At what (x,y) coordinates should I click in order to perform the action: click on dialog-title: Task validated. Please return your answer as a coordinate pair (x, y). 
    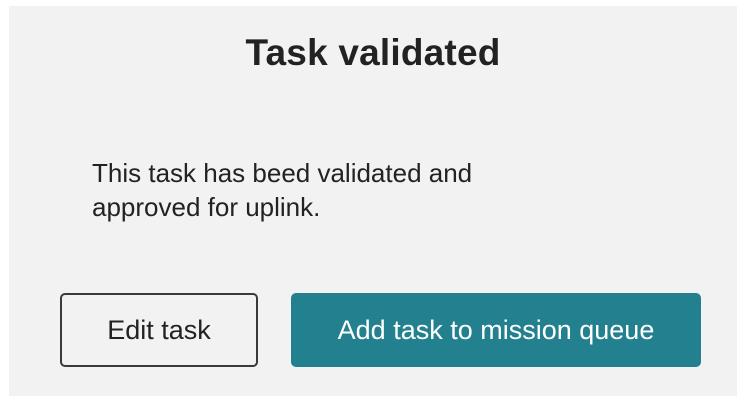
    Looking at the image, I should click on (373, 52).